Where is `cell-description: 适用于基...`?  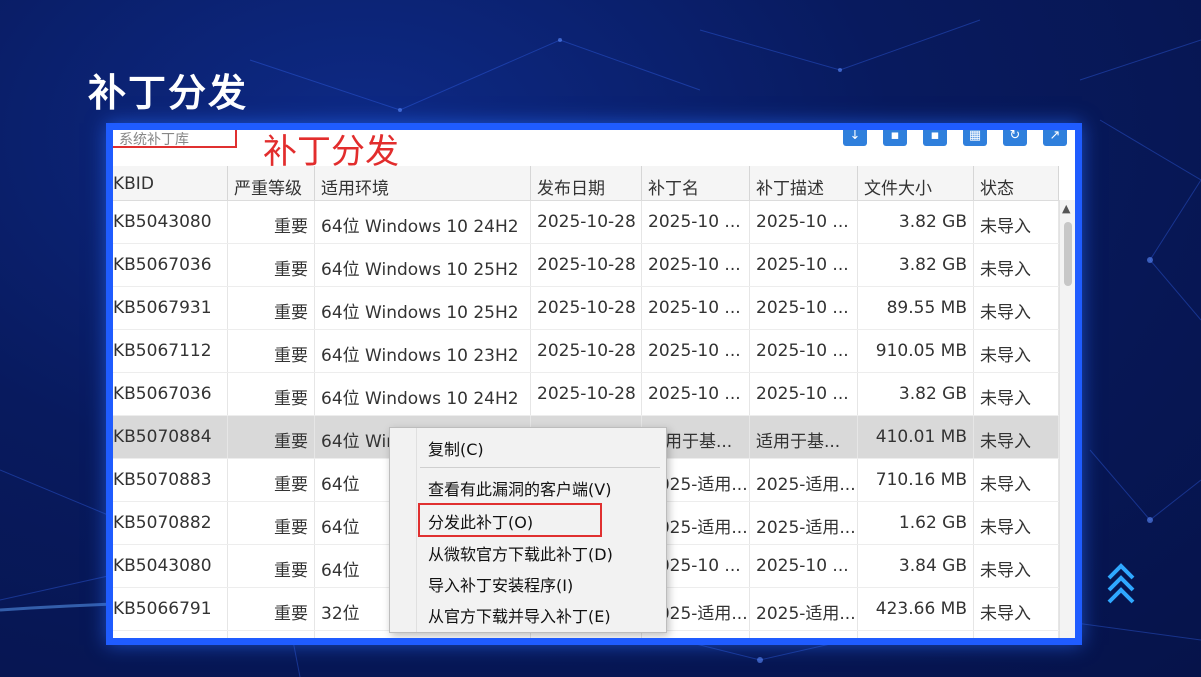
cell-description: 适用于基... is located at coordinates (804, 437).